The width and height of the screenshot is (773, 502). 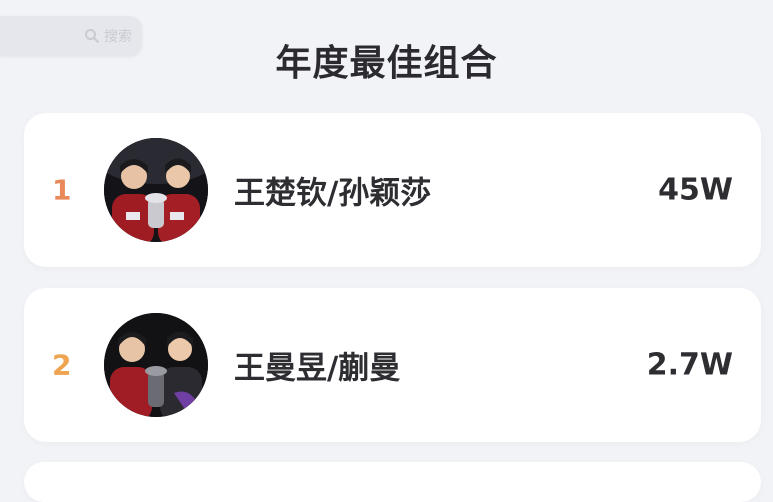 What do you see at coordinates (317, 368) in the screenshot?
I see `pair-name: 王曼昱/蒯曼` at bounding box center [317, 368].